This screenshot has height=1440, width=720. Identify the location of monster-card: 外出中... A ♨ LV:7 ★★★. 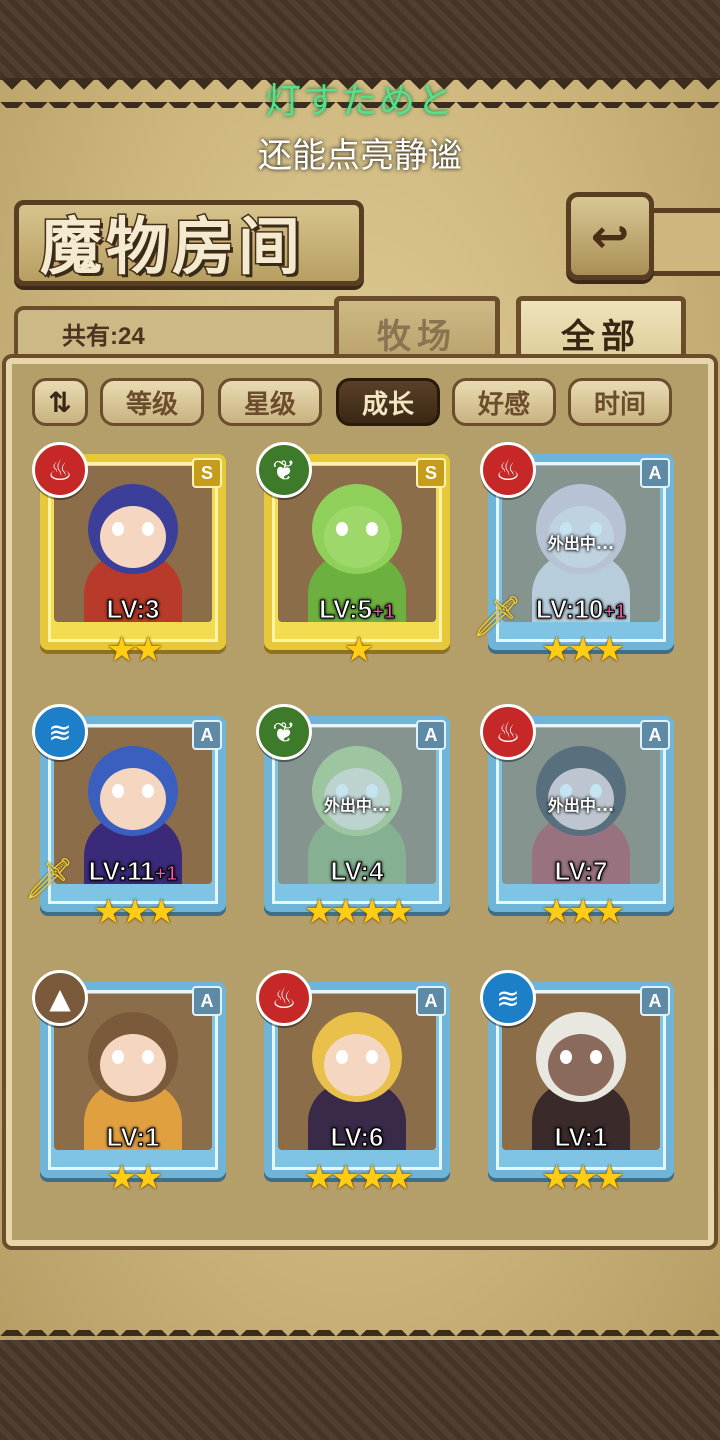
(579, 818).